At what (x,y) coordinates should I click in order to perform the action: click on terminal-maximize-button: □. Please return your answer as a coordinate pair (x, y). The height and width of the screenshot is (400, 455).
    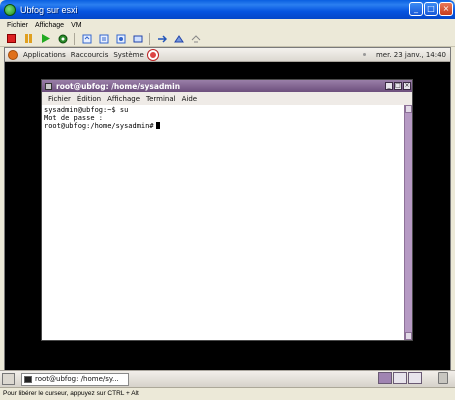
    Looking at the image, I should click on (398, 86).